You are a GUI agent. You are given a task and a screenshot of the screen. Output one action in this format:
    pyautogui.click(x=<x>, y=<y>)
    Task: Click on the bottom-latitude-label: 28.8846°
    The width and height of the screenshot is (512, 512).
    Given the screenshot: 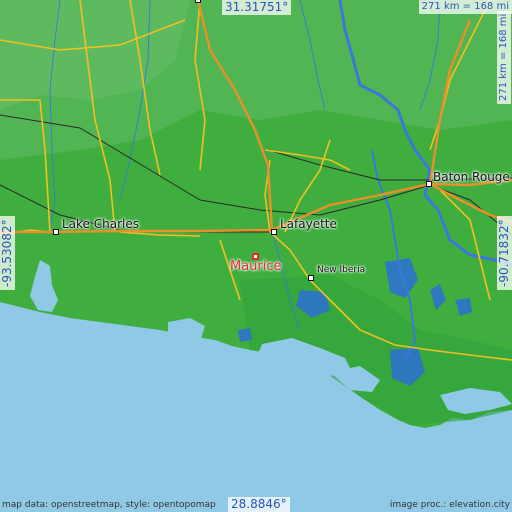 What is the action you would take?
    pyautogui.click(x=259, y=504)
    